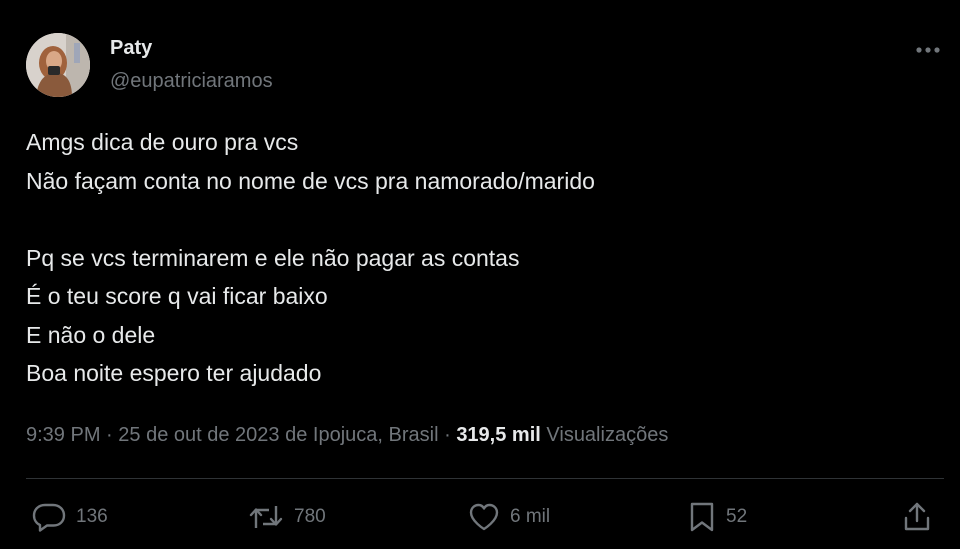  Describe the element at coordinates (162, 142) in the screenshot. I see `tweet-line: Amgs dica de ouro pra vcs` at that location.